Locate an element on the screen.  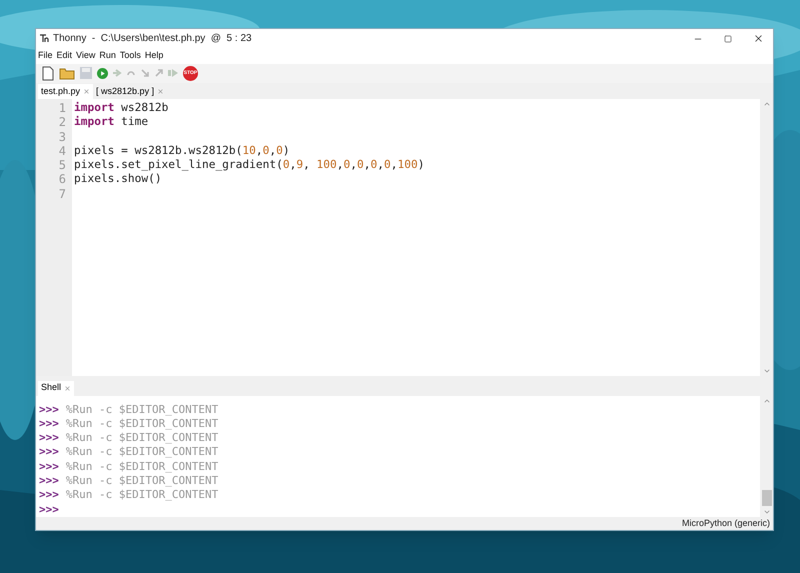
code-line: import ws2812b is located at coordinates (121, 107).